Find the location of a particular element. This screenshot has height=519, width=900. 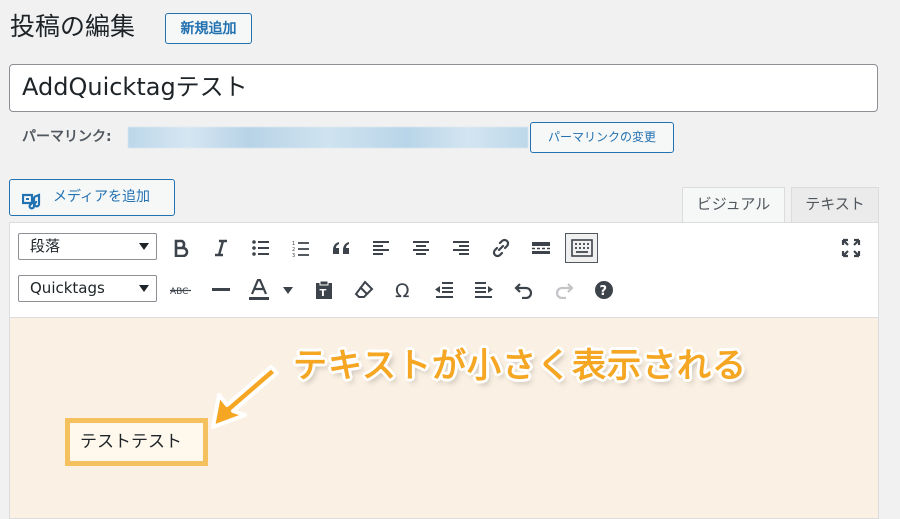

align-center-icon is located at coordinates (421, 248).